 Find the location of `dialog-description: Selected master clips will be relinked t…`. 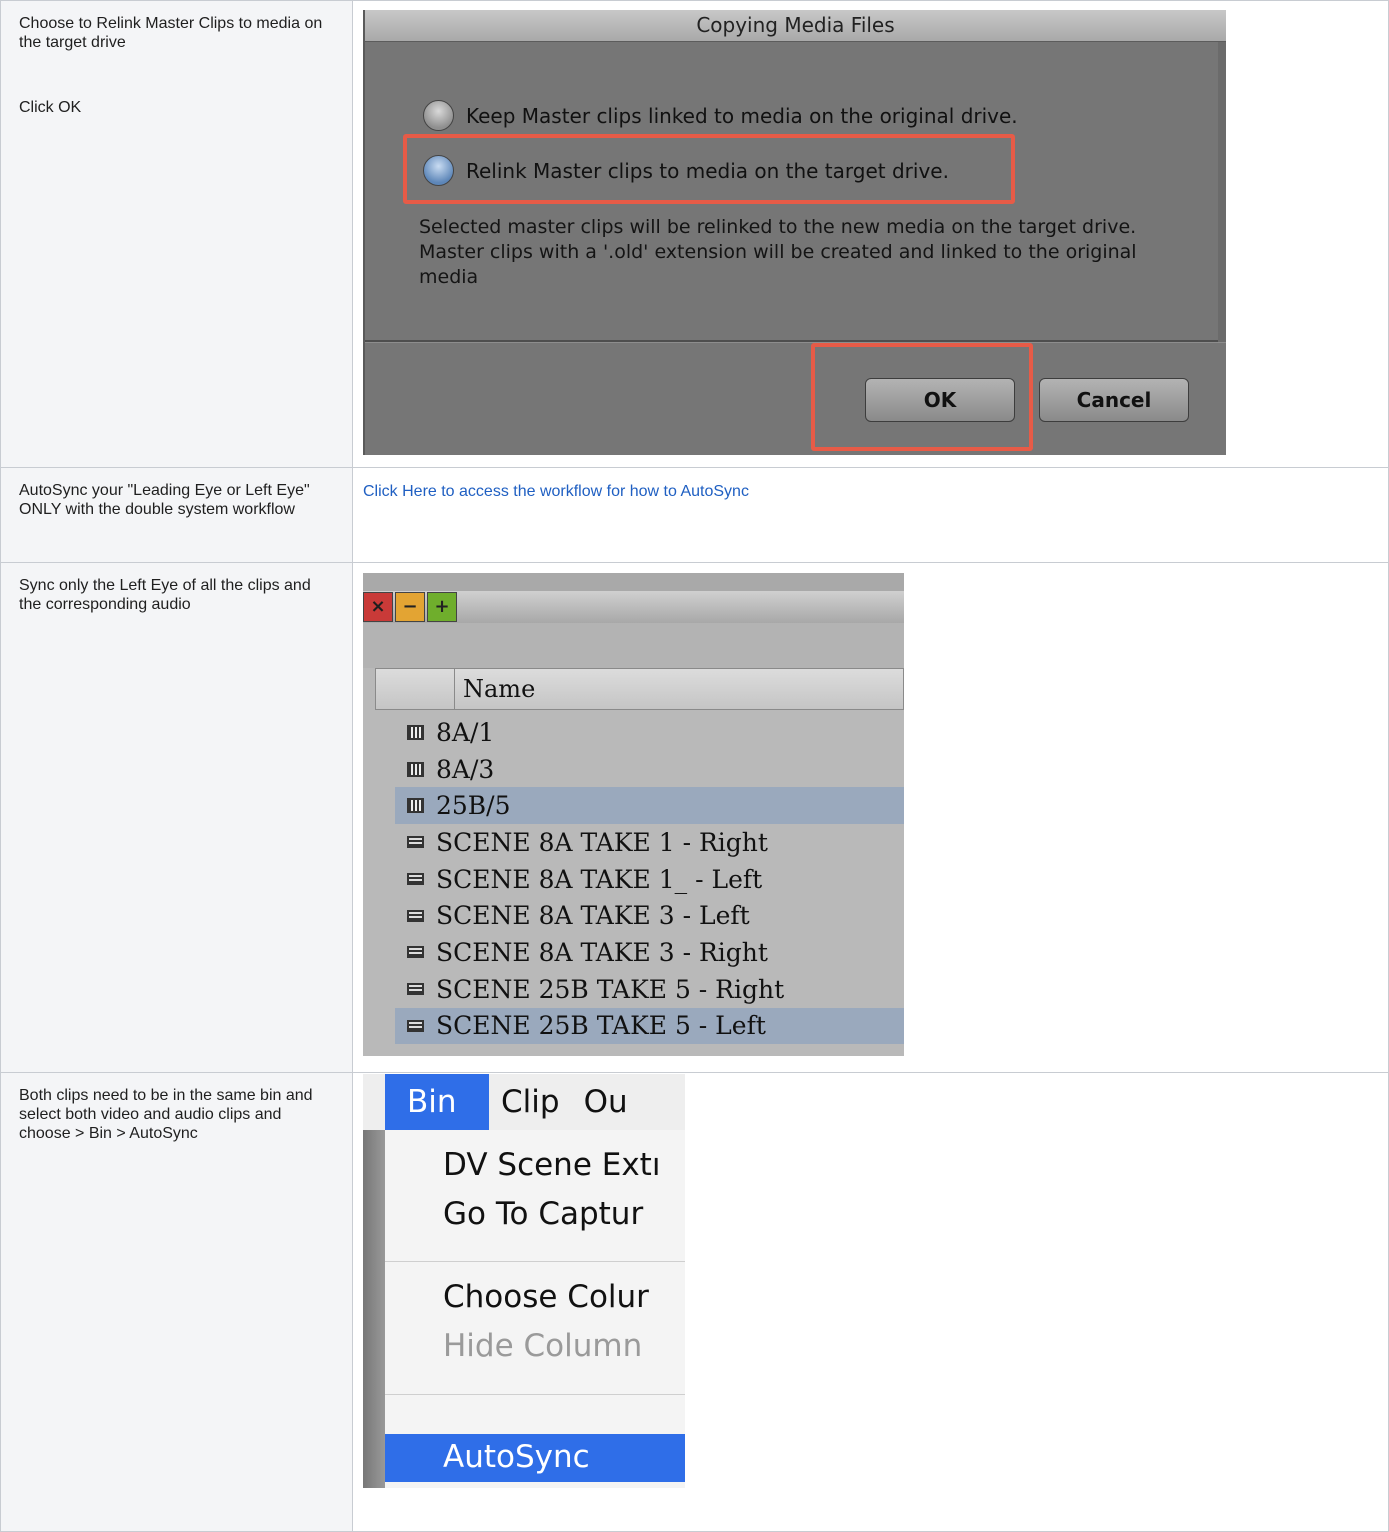

dialog-description: Selected master clips will be relinked t… is located at coordinates (778, 252).